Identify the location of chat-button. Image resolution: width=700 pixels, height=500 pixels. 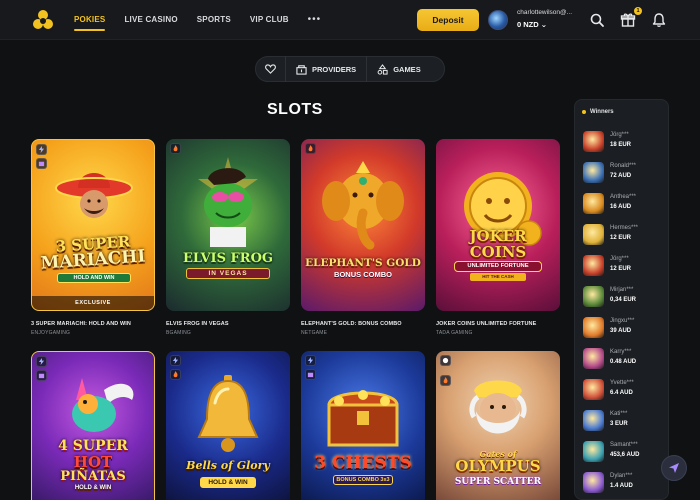
(674, 468).